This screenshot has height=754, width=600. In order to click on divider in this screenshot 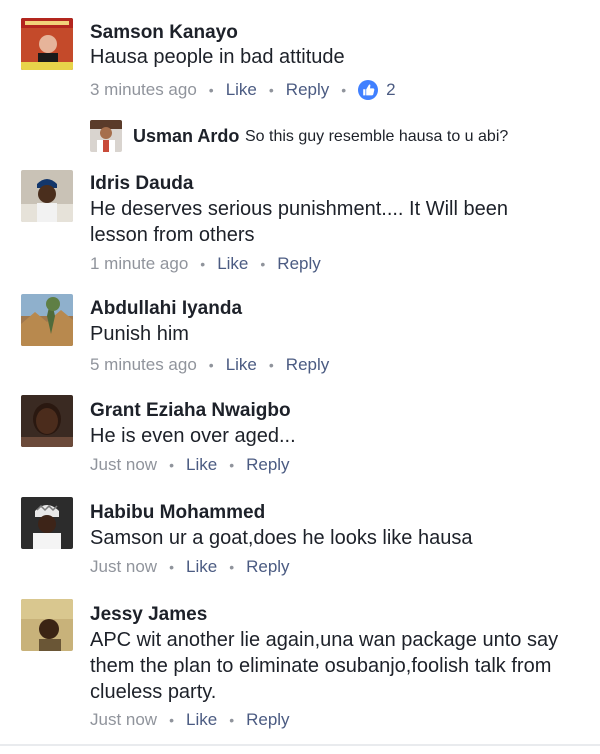, I will do `click(300, 745)`.